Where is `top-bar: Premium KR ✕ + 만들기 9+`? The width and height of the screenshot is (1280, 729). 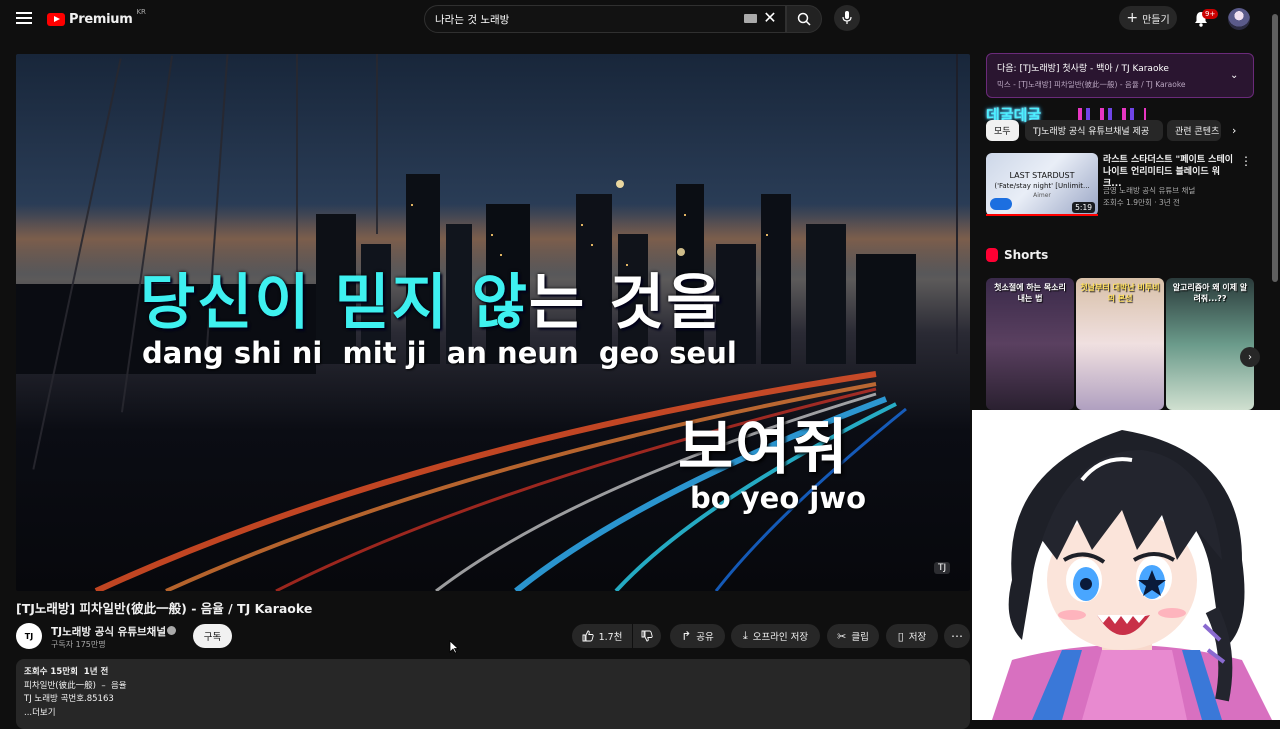 top-bar: Premium KR ✕ + 만들기 9+ is located at coordinates (640, 19).